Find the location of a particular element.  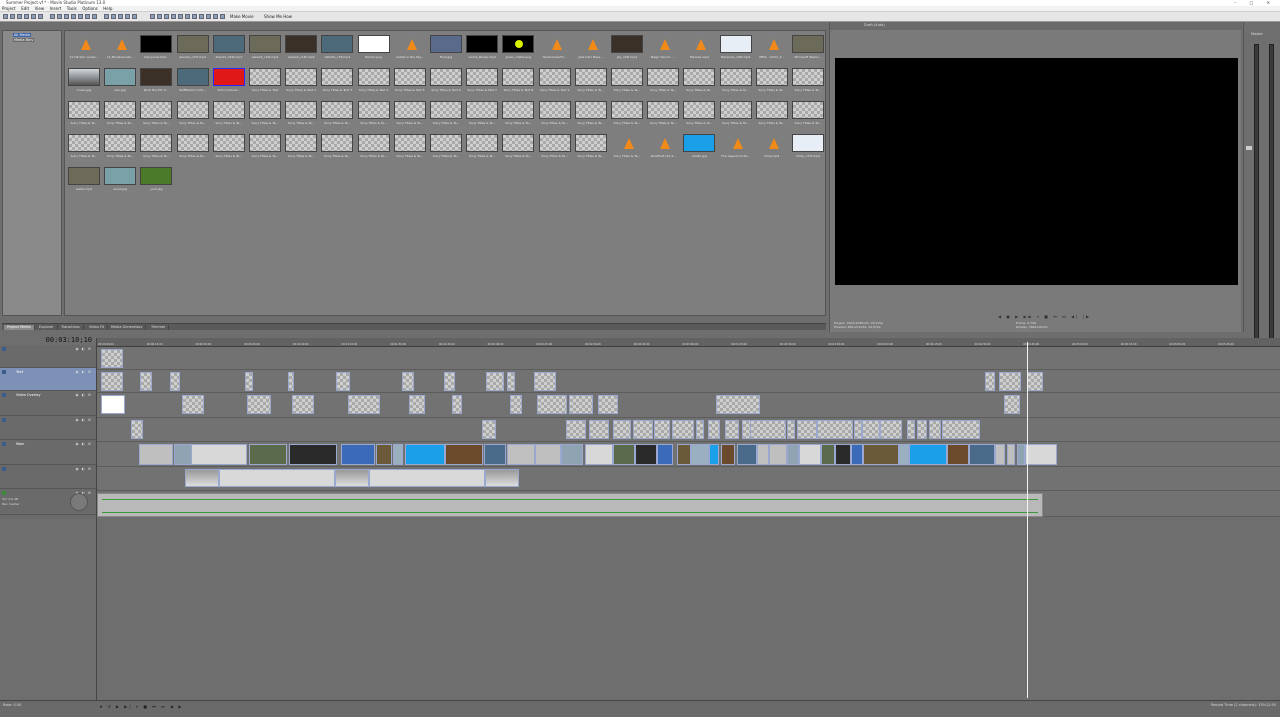

media-thumbnail: Sony Titles & Text 3 is located at coordinates (337, 83).